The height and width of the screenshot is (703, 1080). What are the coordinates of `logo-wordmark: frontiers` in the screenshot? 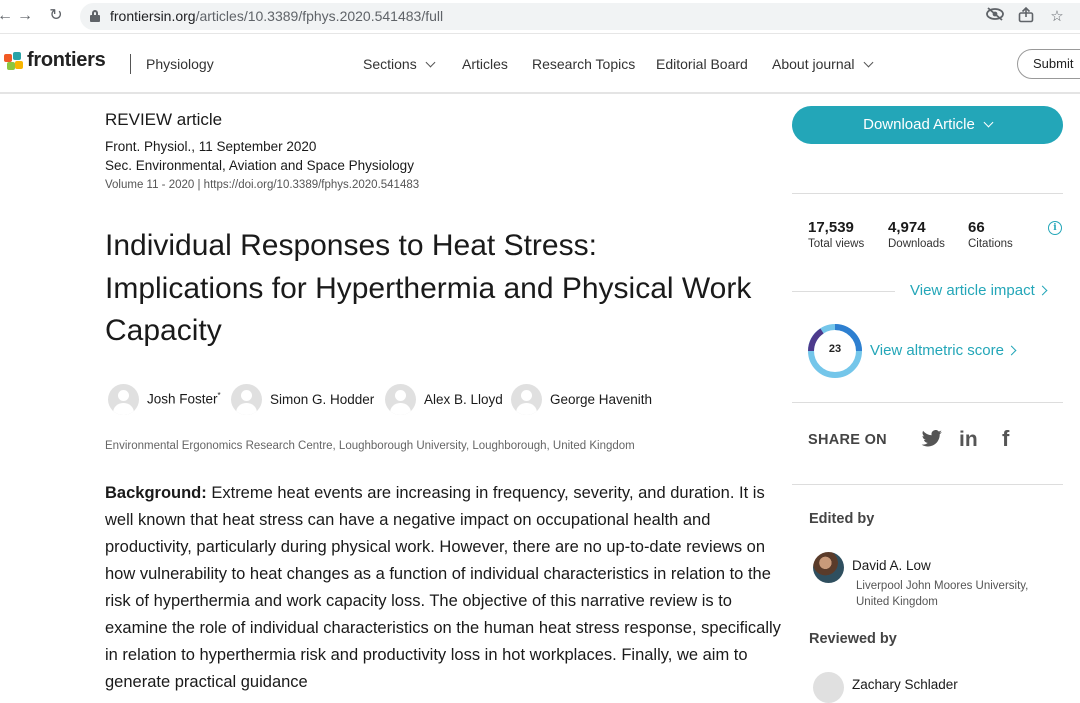 It's located at (66, 60).